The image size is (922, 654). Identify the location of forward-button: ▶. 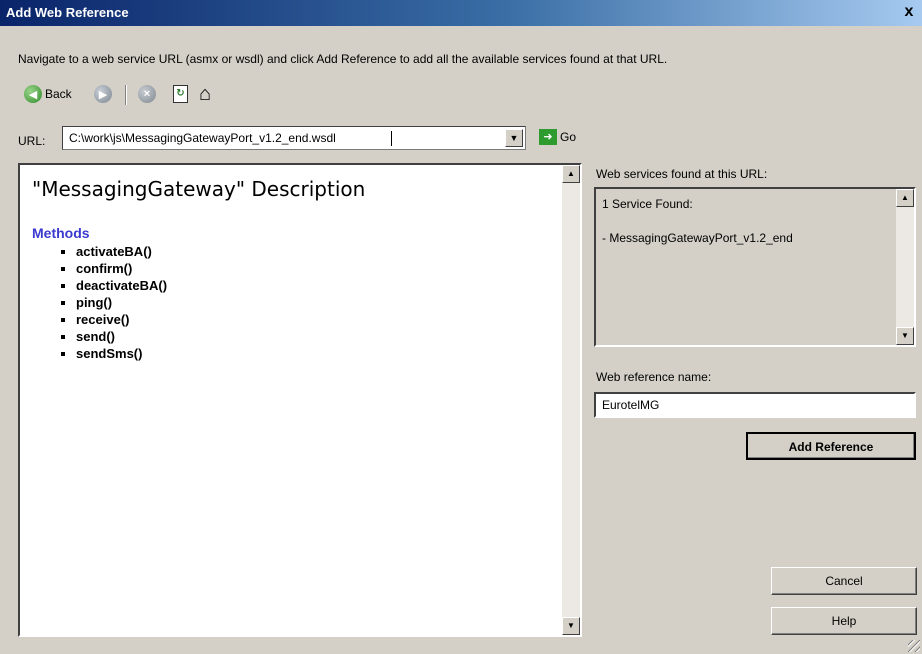
(103, 94).